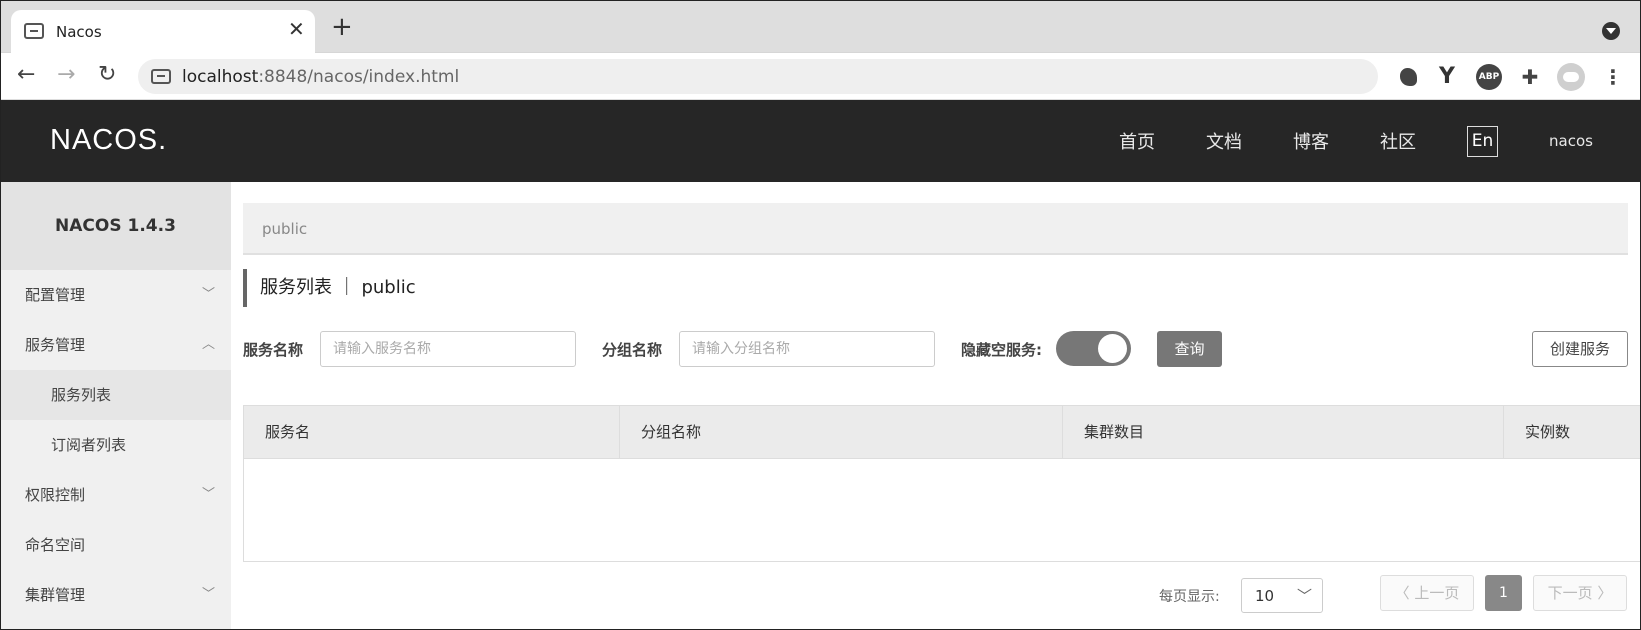  Describe the element at coordinates (55, 495) in the screenshot. I see `sidebar-item-label: 权限控制` at that location.